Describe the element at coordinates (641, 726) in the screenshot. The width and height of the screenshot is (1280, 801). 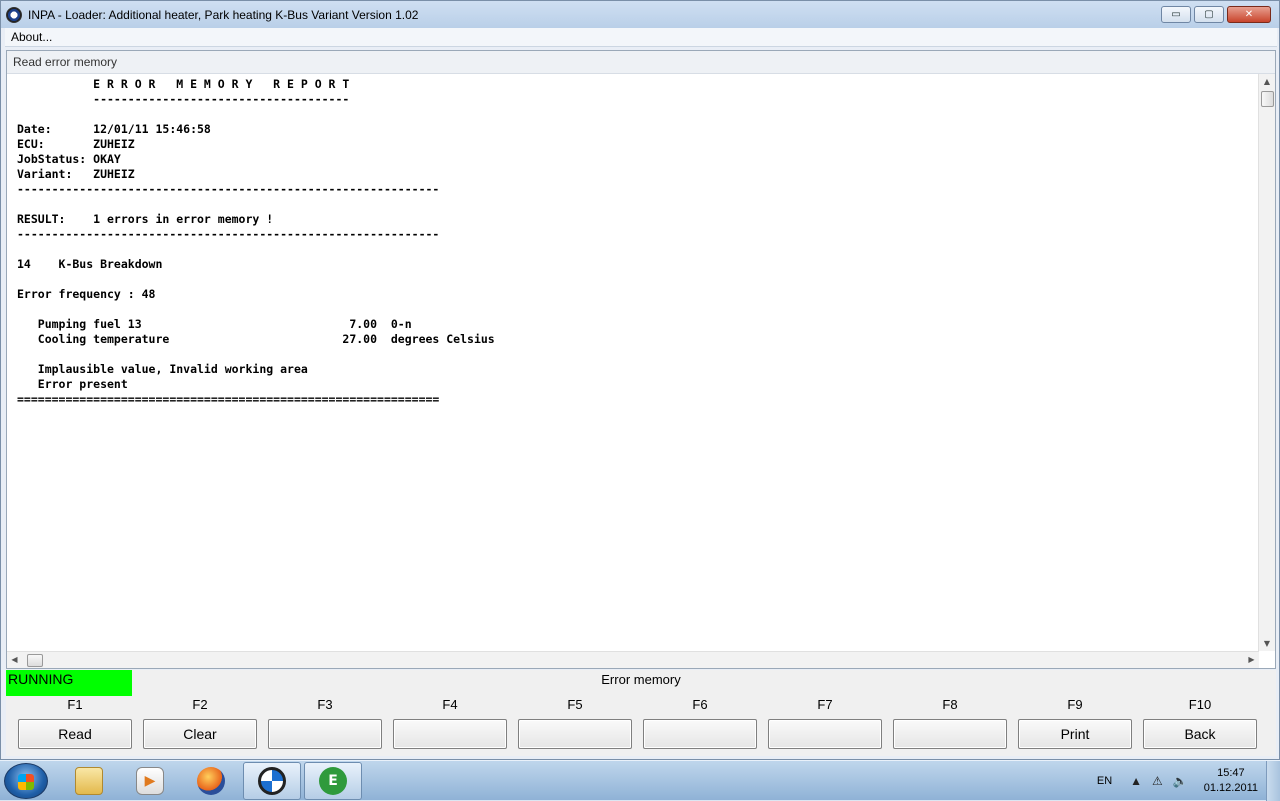
I see `function-key-bar: F1 Read F2 Clear F3 F4 F5 F6 F7 F8 F9 Print F10 Back` at that location.